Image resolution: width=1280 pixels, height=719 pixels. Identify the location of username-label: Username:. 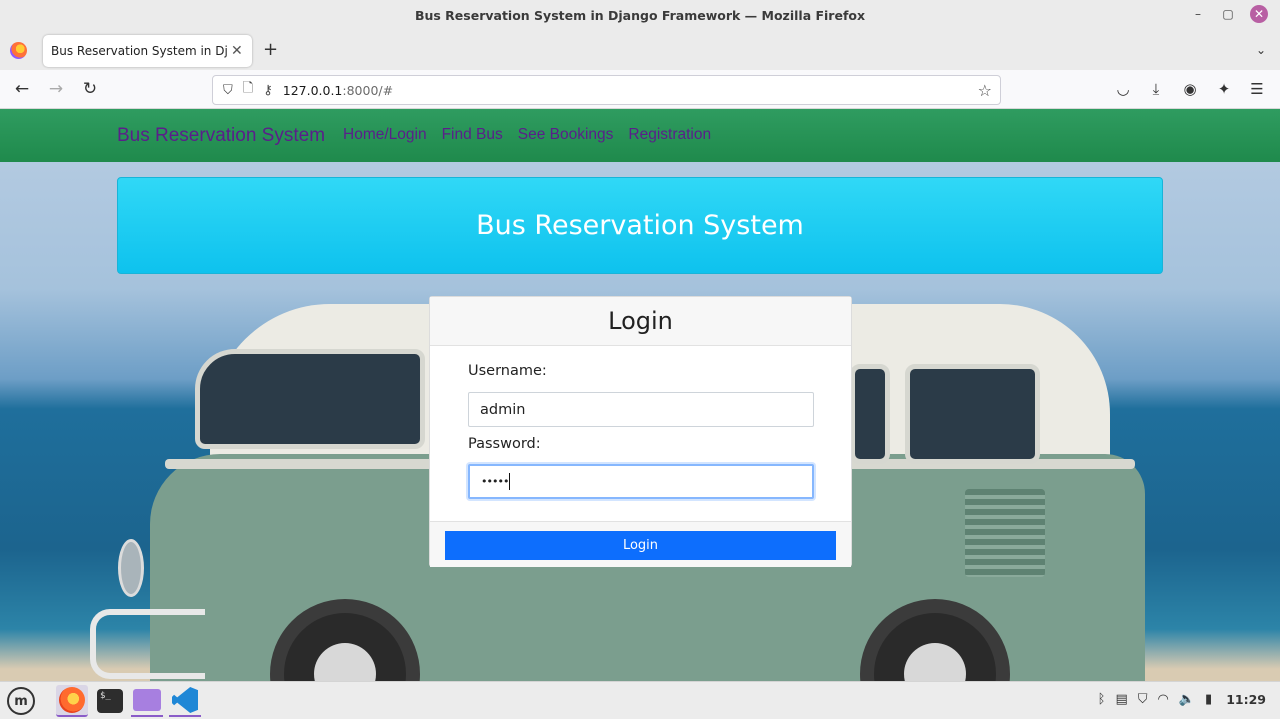
(507, 371).